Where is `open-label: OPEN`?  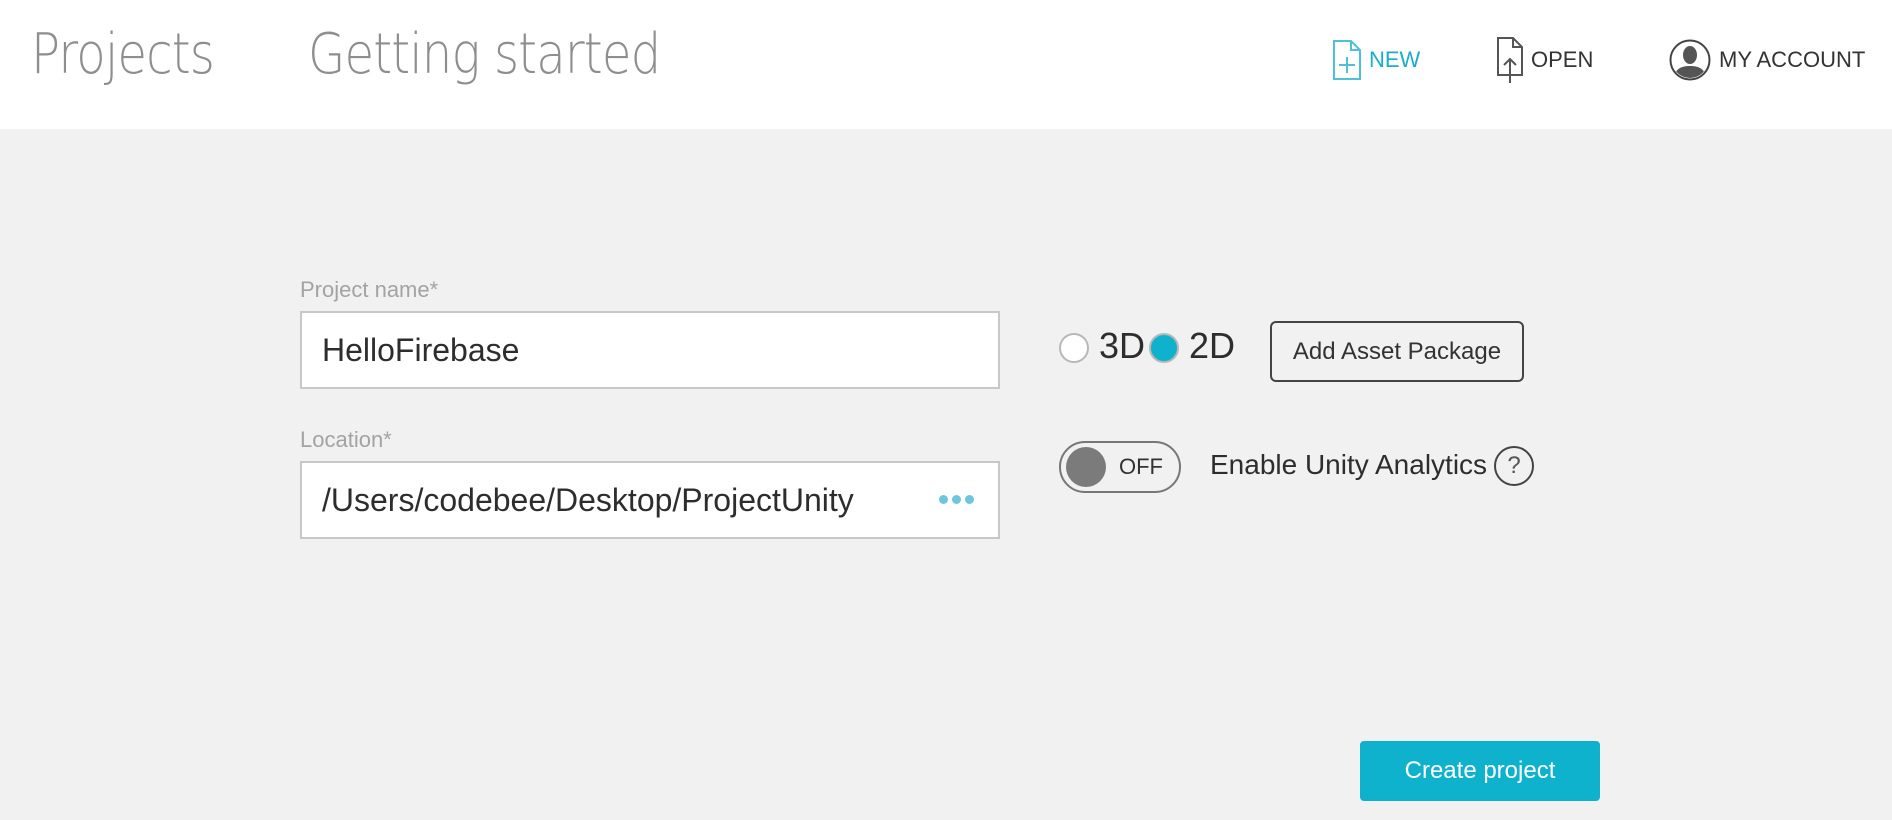 open-label: OPEN is located at coordinates (1562, 59).